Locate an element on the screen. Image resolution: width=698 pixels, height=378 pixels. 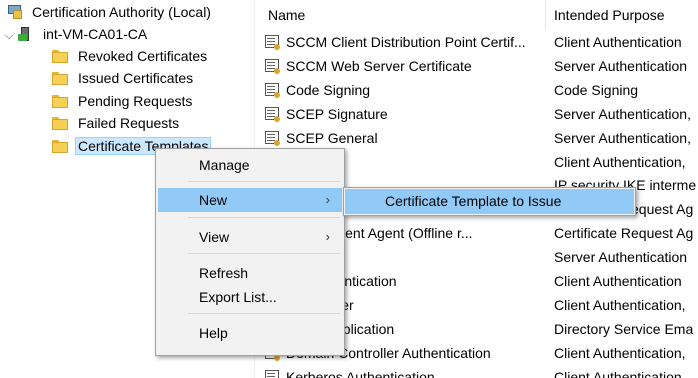
column-header-name: Name is located at coordinates (286, 15).